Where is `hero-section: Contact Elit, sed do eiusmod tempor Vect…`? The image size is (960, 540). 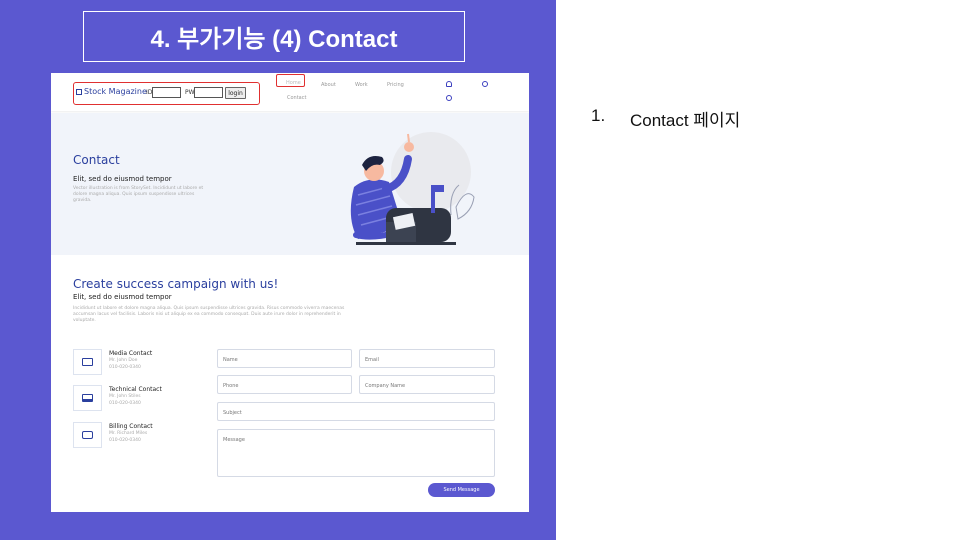
hero-section: Contact Elit, sed do eiusmod tempor Vect… is located at coordinates (290, 184).